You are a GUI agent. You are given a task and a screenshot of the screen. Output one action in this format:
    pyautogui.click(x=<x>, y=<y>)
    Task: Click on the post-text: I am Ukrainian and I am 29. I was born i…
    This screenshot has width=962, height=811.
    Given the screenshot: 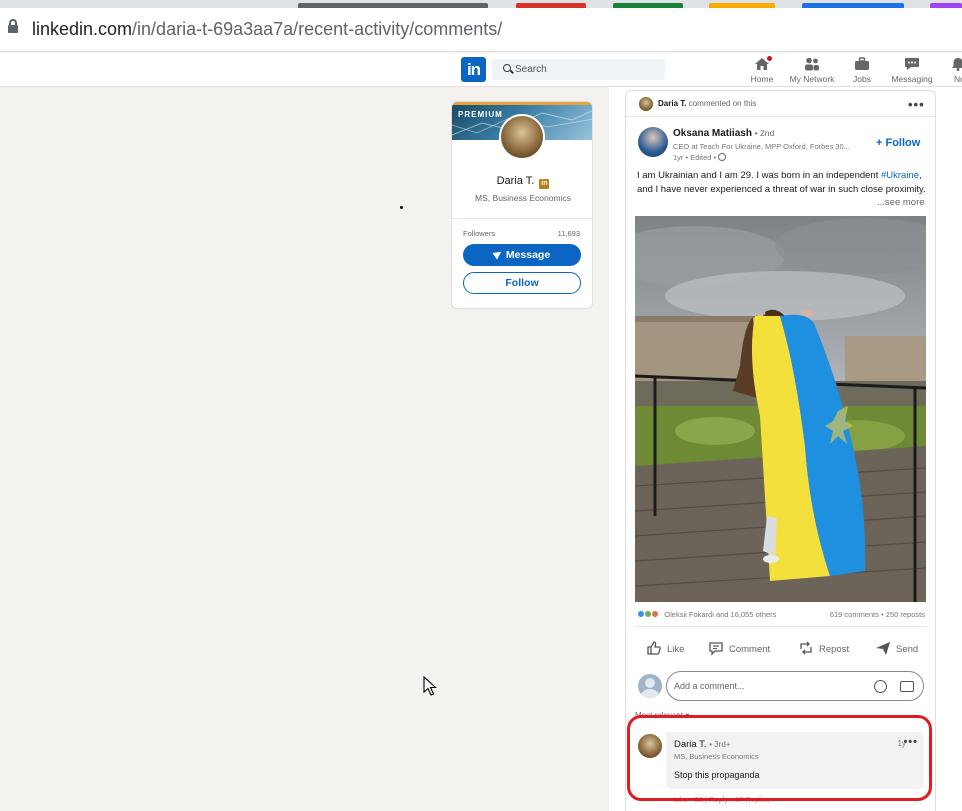 What is the action you would take?
    pyautogui.click(x=781, y=182)
    